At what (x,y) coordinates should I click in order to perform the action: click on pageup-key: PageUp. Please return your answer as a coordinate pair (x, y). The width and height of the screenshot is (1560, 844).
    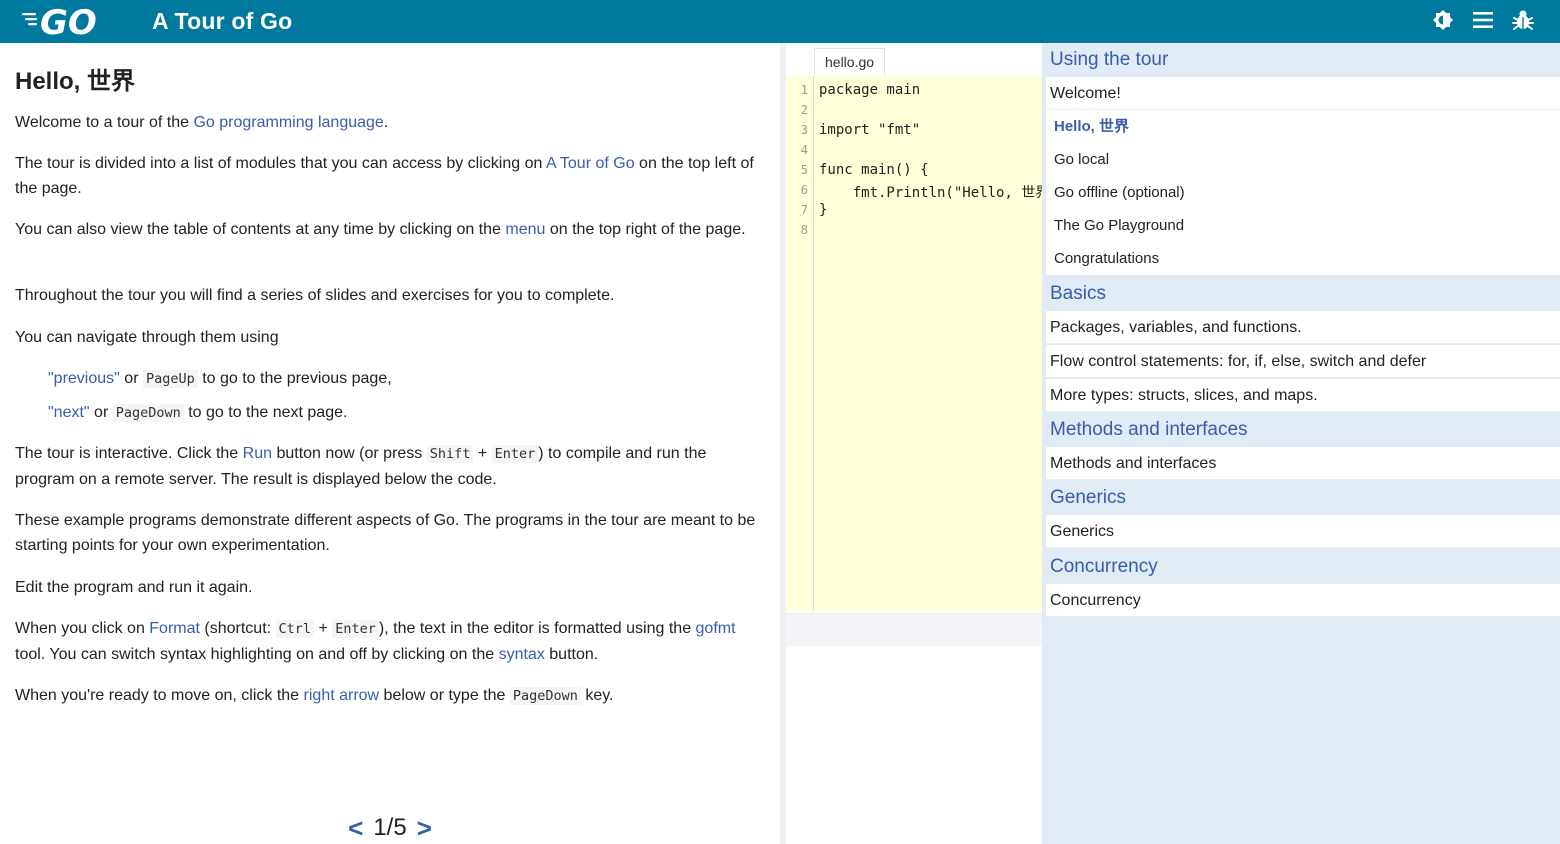
    Looking at the image, I should click on (170, 379).